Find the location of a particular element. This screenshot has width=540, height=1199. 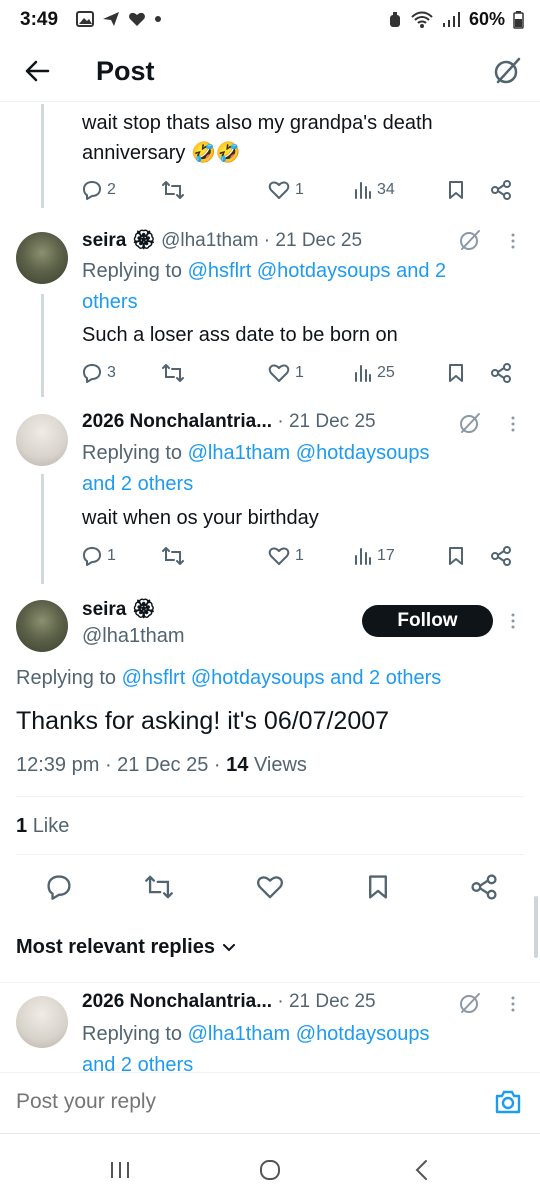

battery-icon is located at coordinates (518, 19).